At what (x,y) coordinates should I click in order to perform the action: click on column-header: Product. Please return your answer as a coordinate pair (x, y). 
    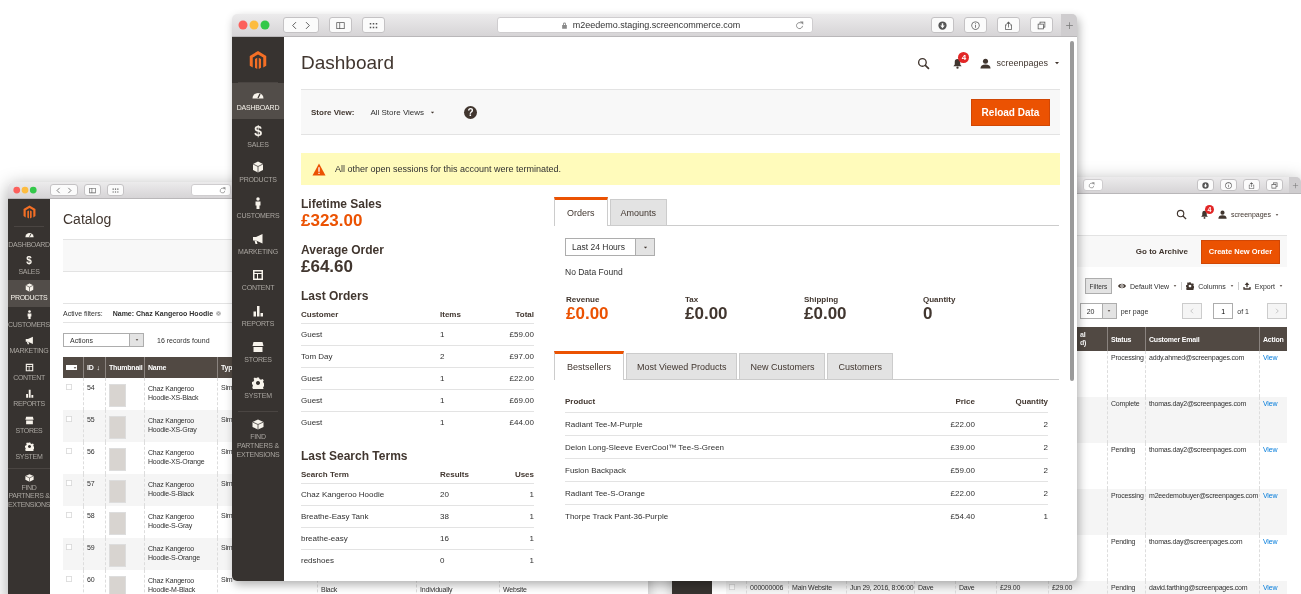
    Looking at the image, I should click on (581, 401).